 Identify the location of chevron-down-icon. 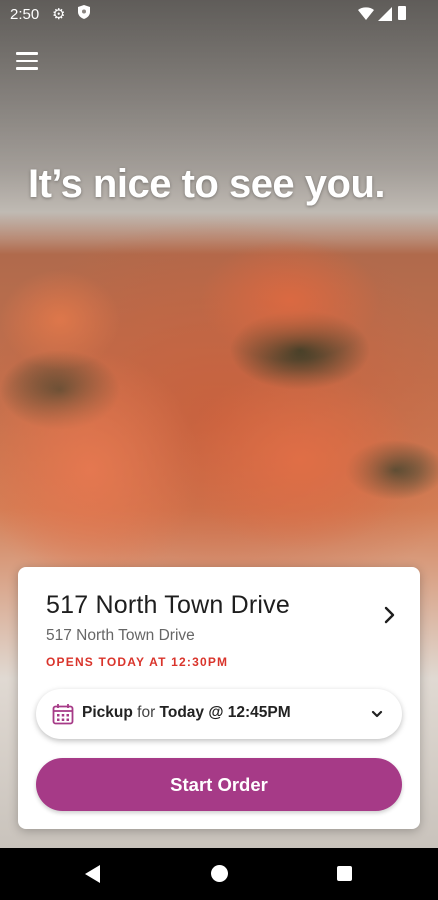
(377, 714).